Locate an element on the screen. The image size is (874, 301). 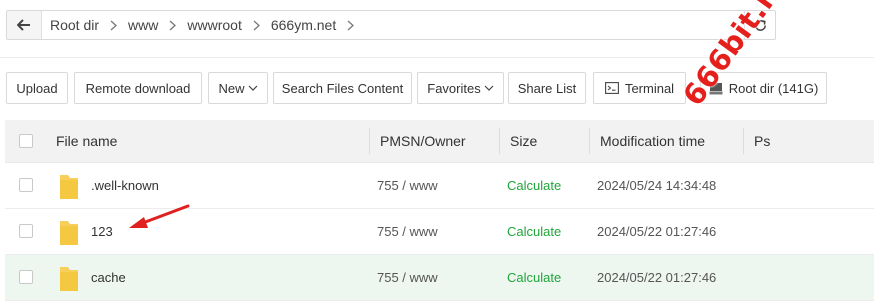
remote-download-button: Remote download is located at coordinates (138, 88).